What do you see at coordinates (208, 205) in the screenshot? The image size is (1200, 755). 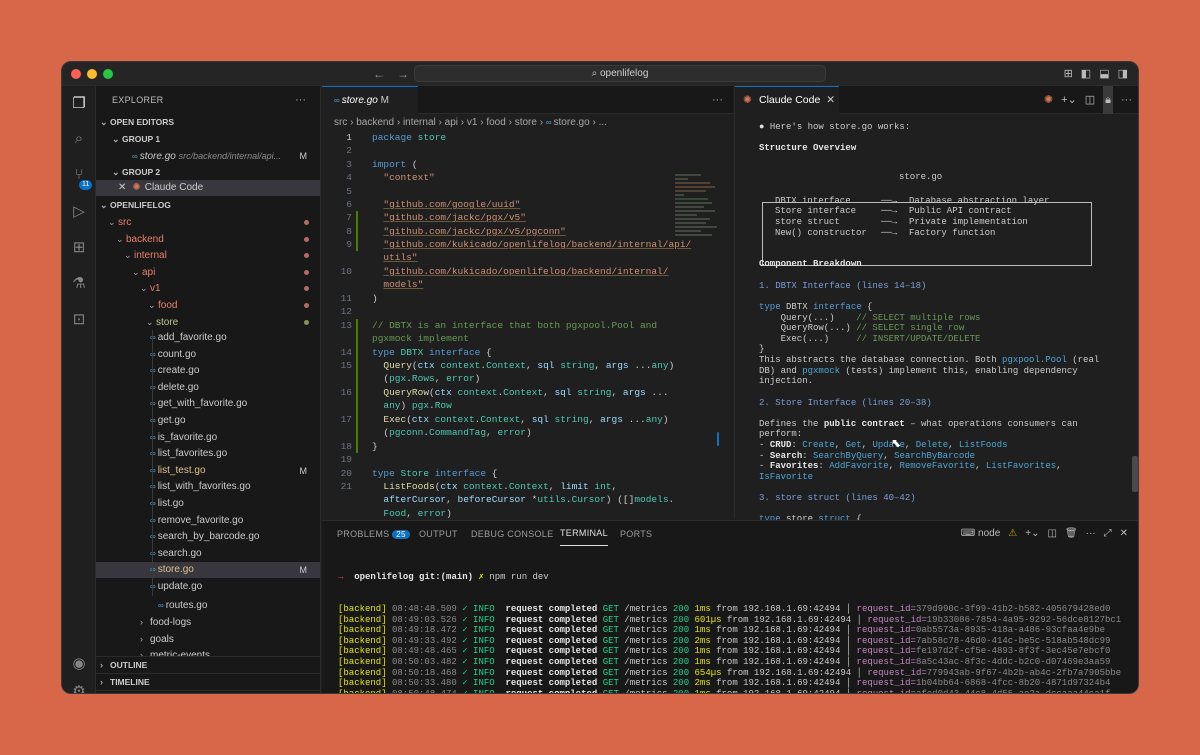 I see `project-section: ⌄ OPENLIFELOG` at bounding box center [208, 205].